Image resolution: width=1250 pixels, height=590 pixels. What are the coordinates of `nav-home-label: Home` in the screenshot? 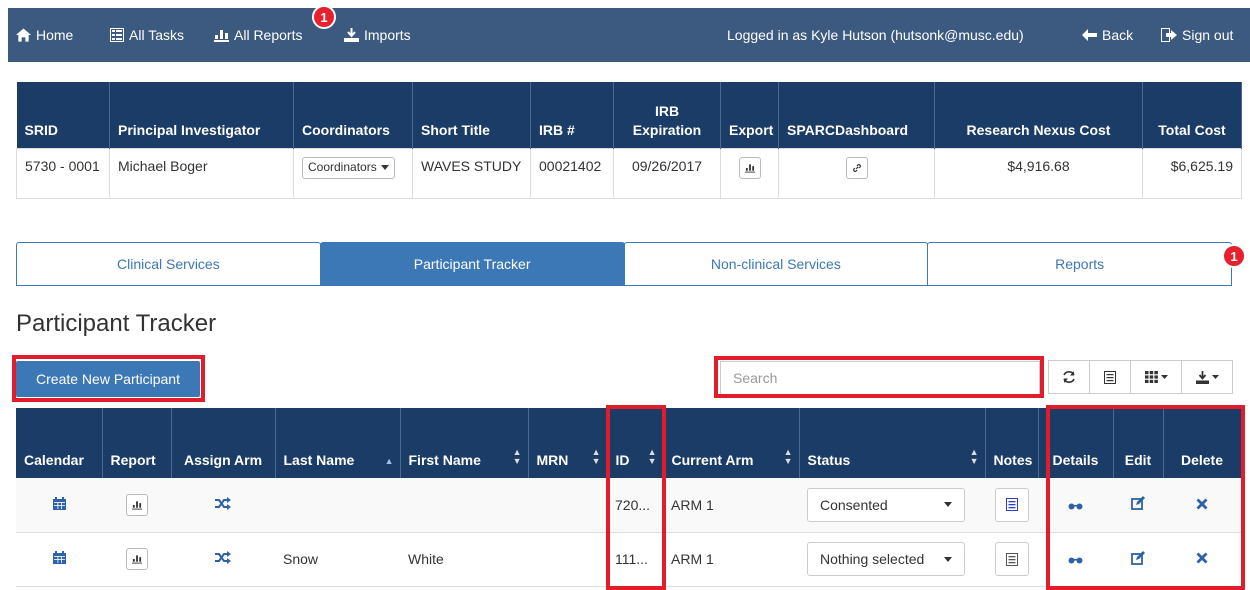 It's located at (55, 35).